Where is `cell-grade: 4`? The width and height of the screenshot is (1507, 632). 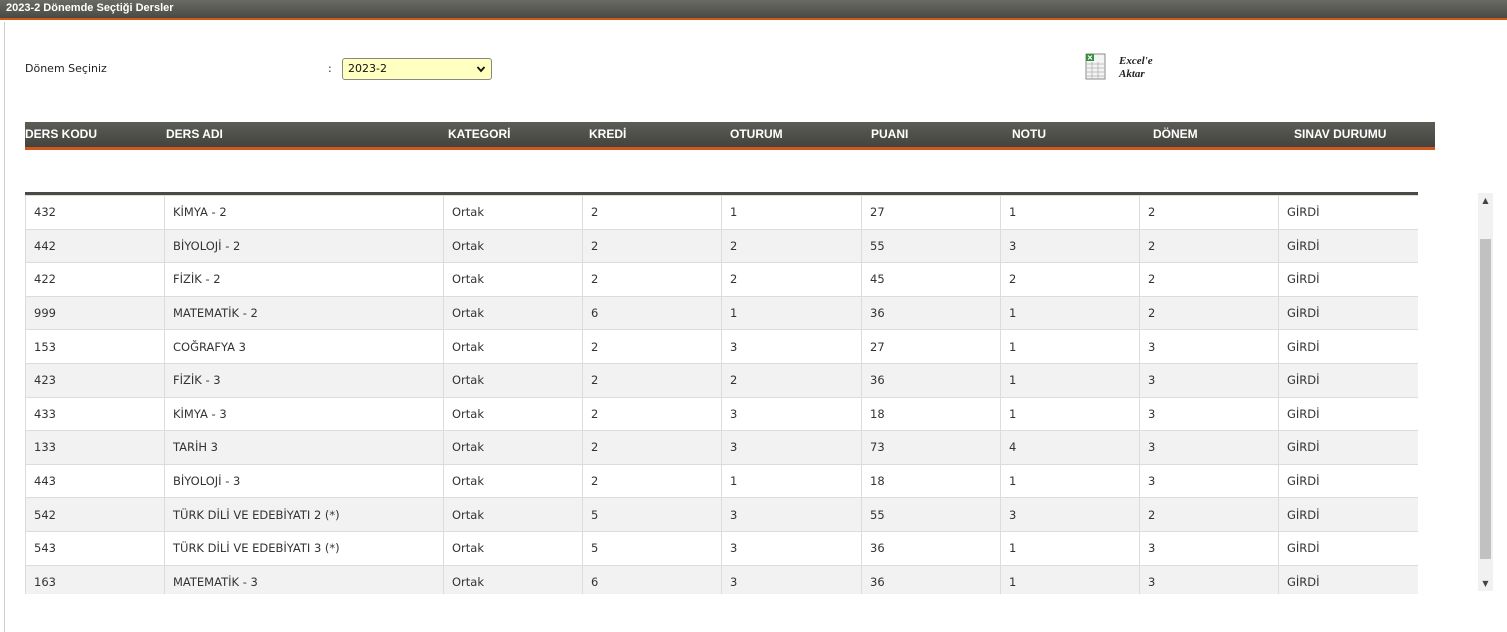 cell-grade: 4 is located at coordinates (1070, 447).